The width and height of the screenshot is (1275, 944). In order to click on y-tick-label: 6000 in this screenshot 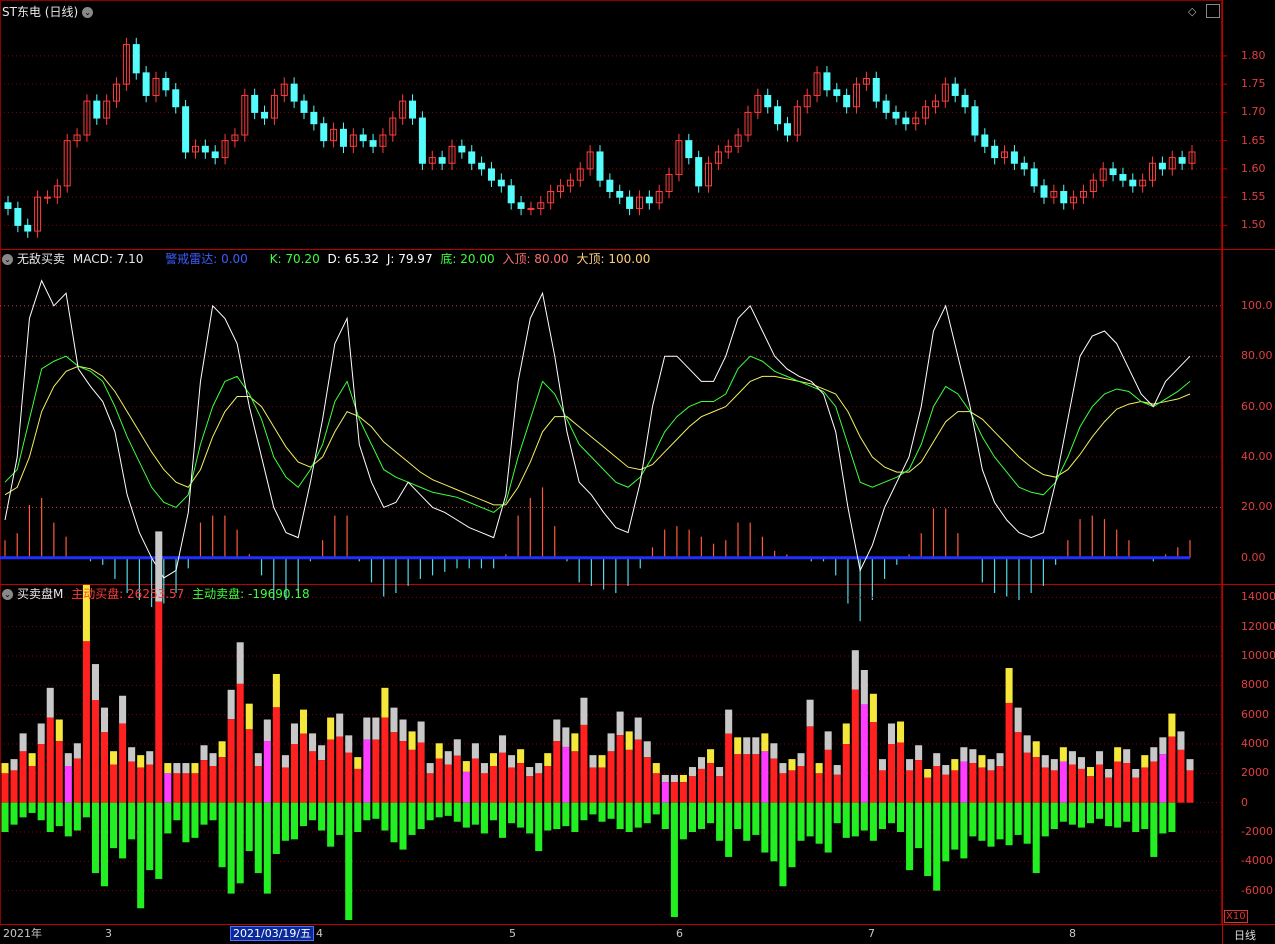, I will do `click(1255, 714)`.